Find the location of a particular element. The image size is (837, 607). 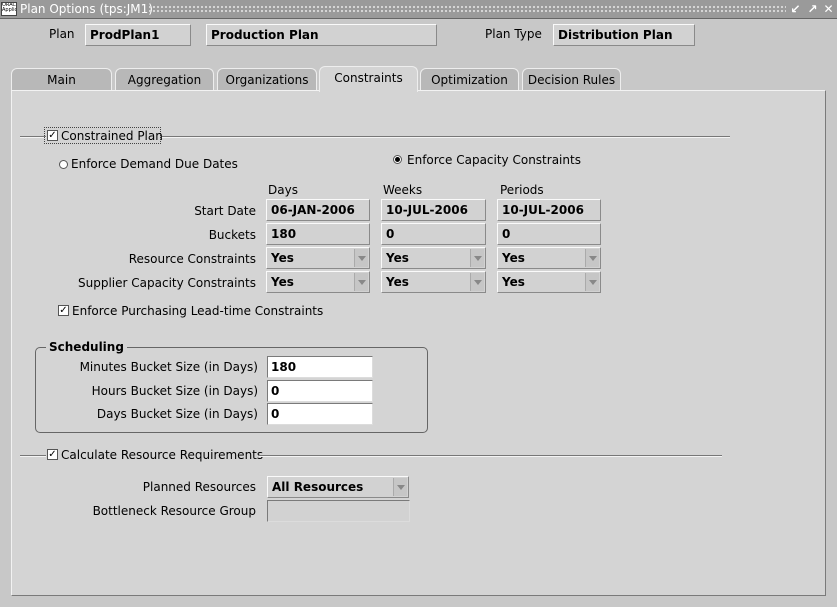

planned-resources-label: Planned Resources is located at coordinates (199, 487).